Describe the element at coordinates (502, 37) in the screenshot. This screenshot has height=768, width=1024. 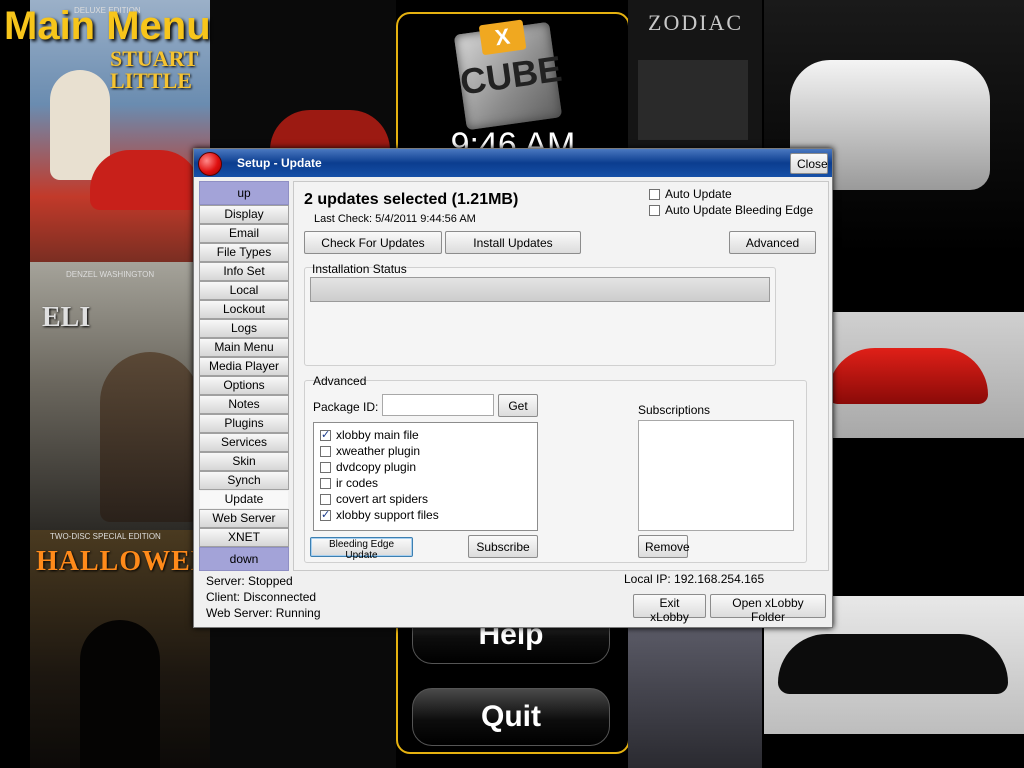
I see `cube-badge: X` at that location.